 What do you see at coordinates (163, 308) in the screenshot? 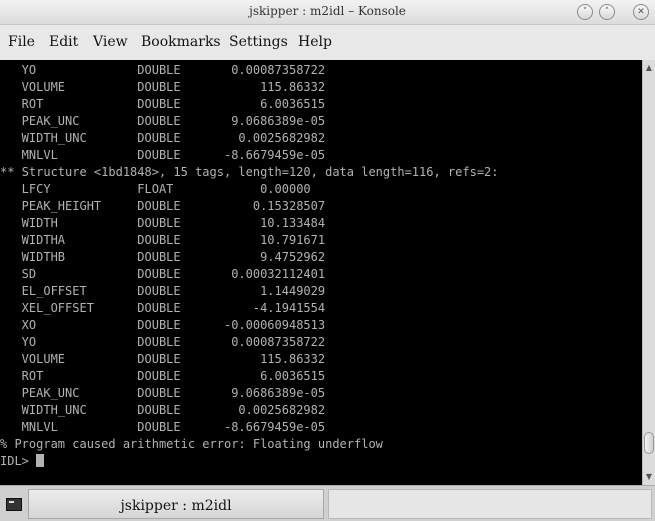
I see `terminal-line: XEL_OFFSET DOUBLE -4.1941554` at bounding box center [163, 308].